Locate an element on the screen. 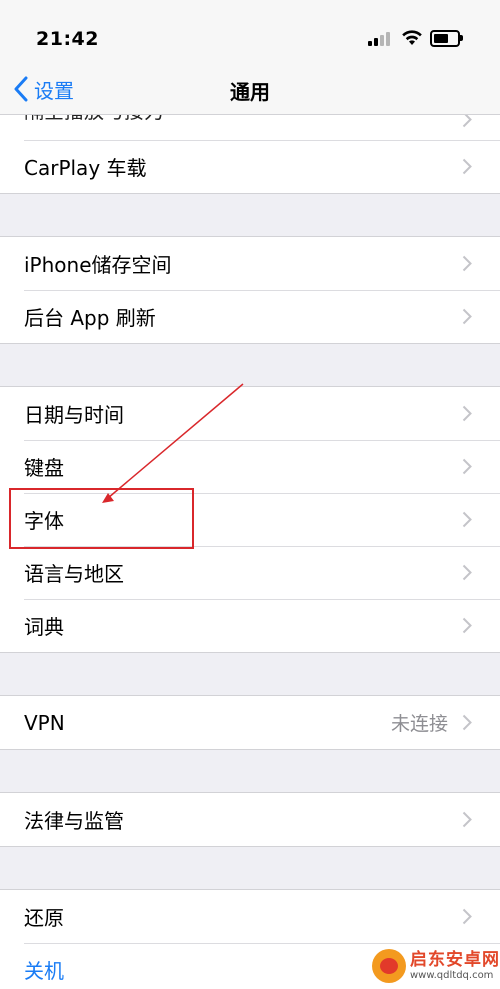 This screenshot has height=989, width=500. settings-group-legal: 法律与监管 is located at coordinates (250, 819).